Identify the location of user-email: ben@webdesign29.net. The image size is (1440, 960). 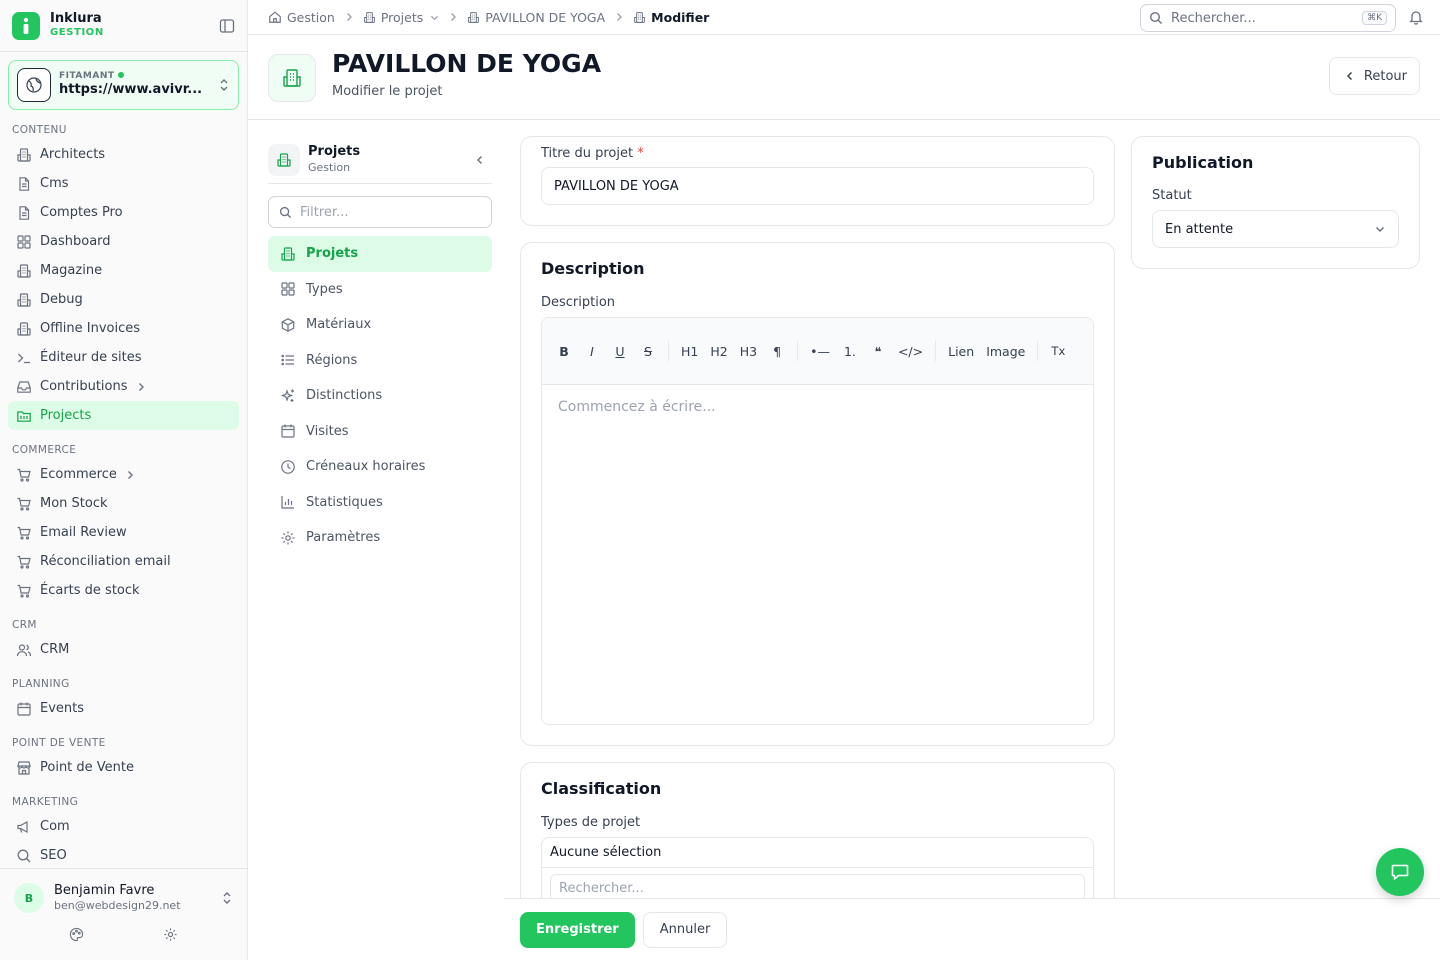
(117, 906).